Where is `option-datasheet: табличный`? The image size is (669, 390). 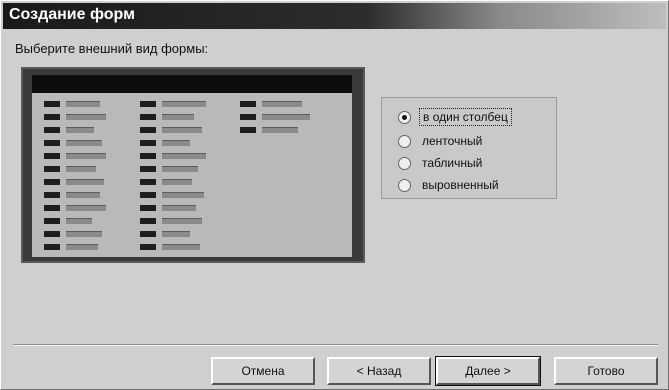 option-datasheet: табличный is located at coordinates (441, 163).